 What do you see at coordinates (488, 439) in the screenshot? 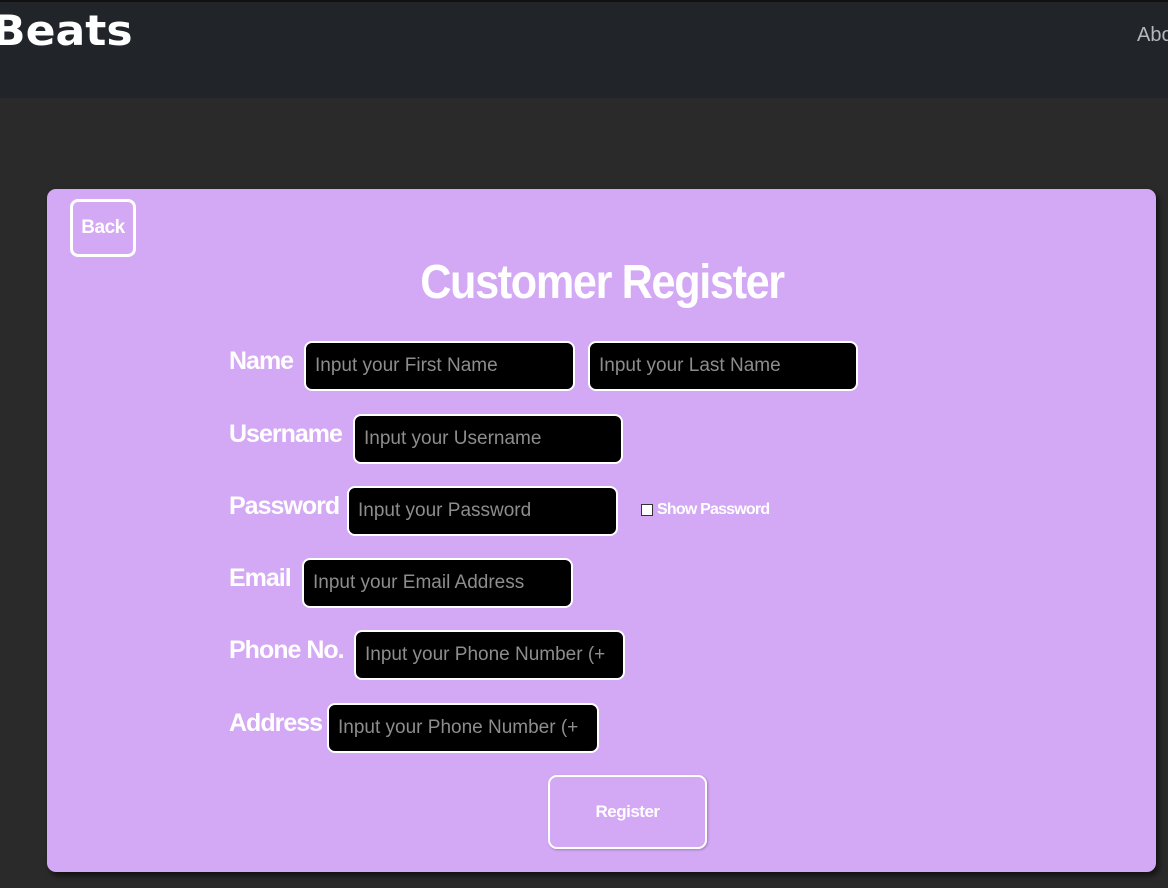
I see `username-input` at bounding box center [488, 439].